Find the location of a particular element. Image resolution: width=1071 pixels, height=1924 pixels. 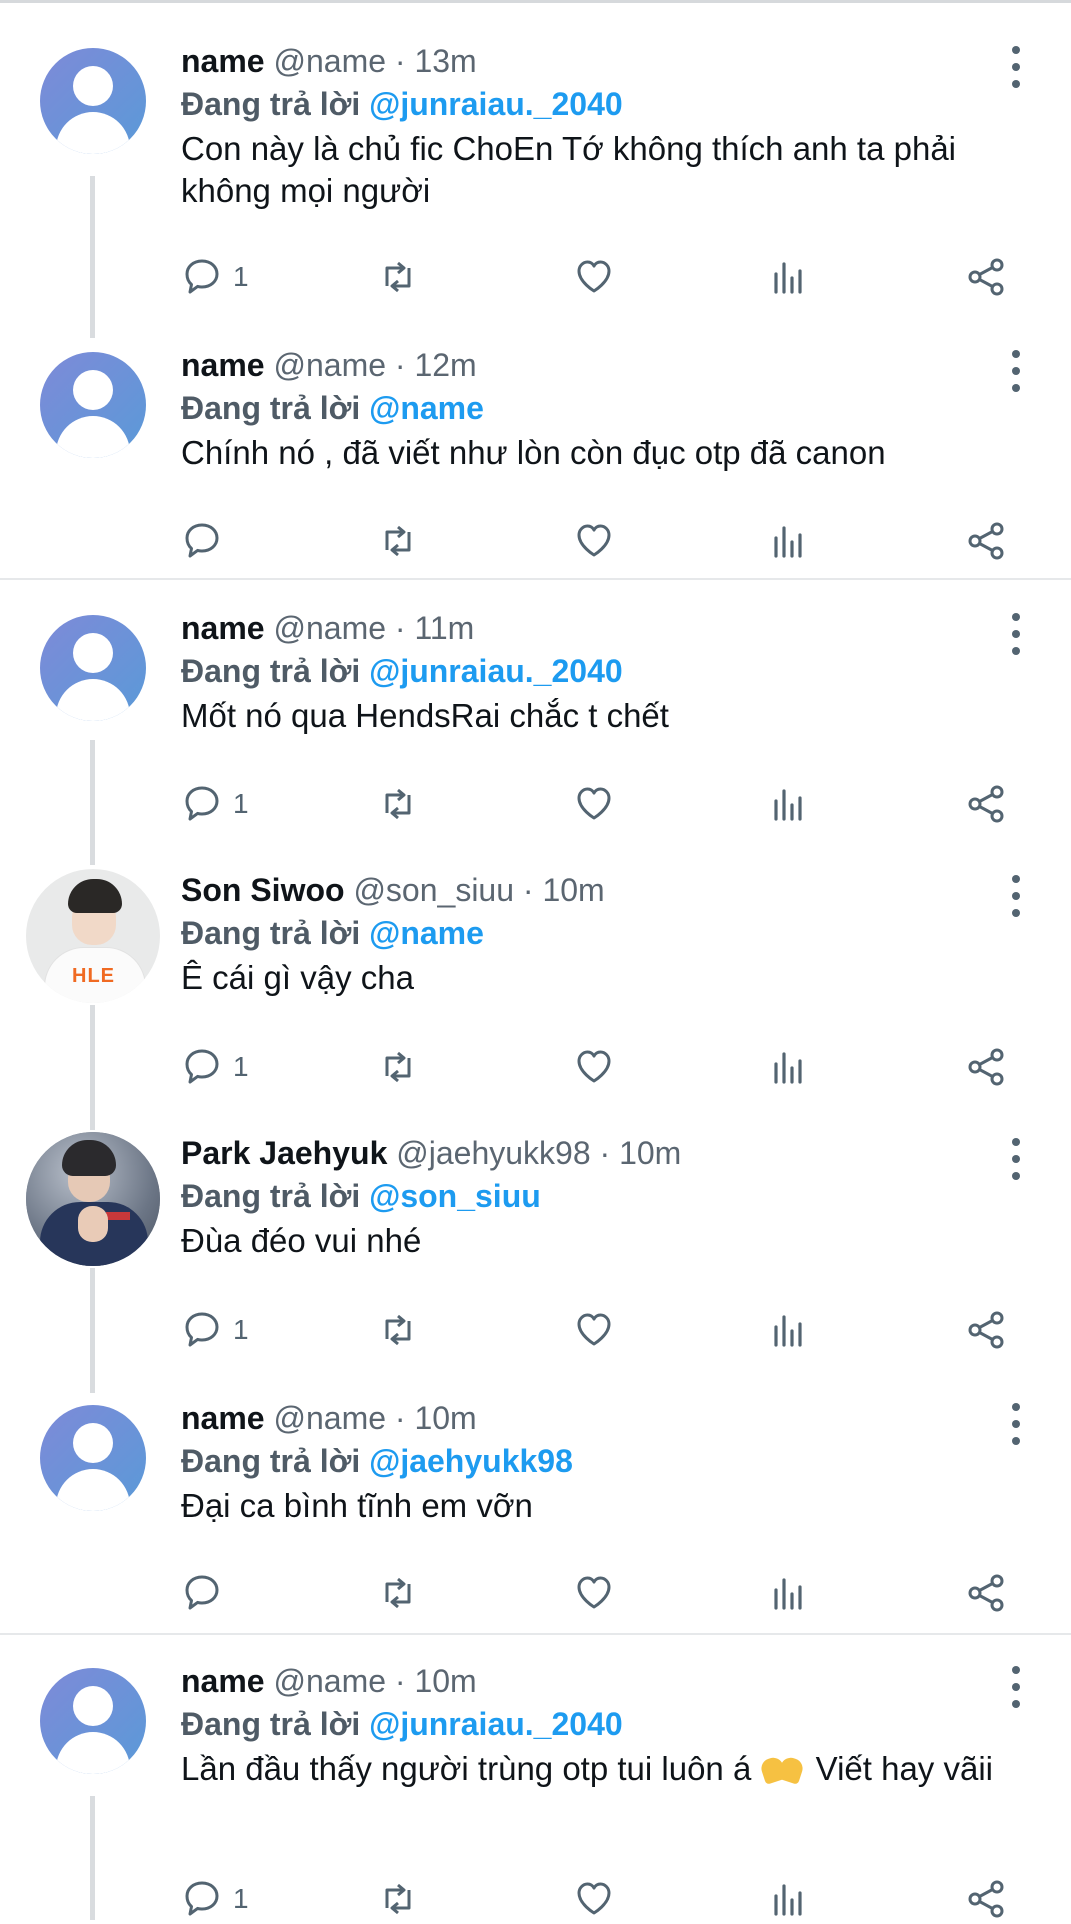

tweet-text: Ê cái gì vậy cha is located at coordinates (297, 977).